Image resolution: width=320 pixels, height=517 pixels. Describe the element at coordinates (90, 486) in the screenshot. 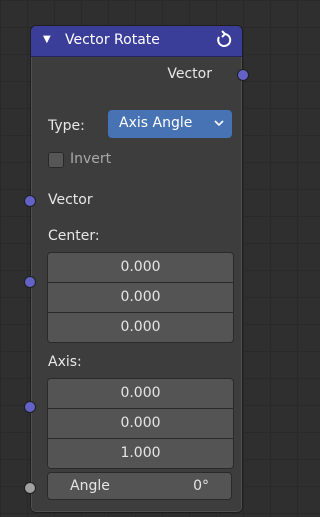

I see `angle-label: Angle` at that location.